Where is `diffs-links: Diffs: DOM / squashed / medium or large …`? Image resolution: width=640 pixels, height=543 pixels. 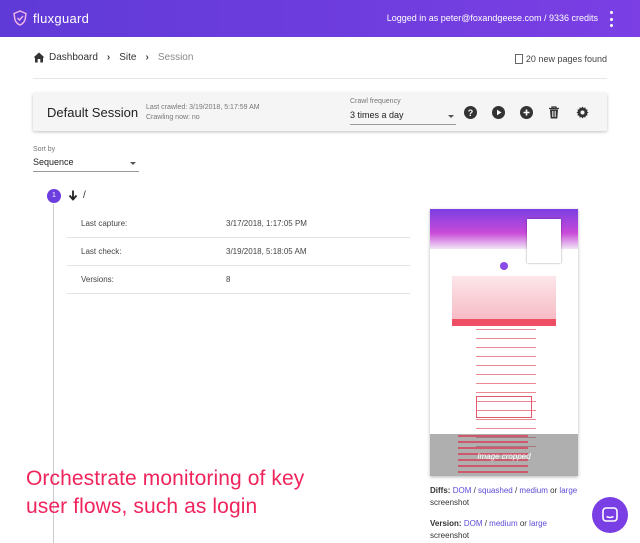 diffs-links: Diffs: DOM / squashed / medium or large … is located at coordinates (505, 497).